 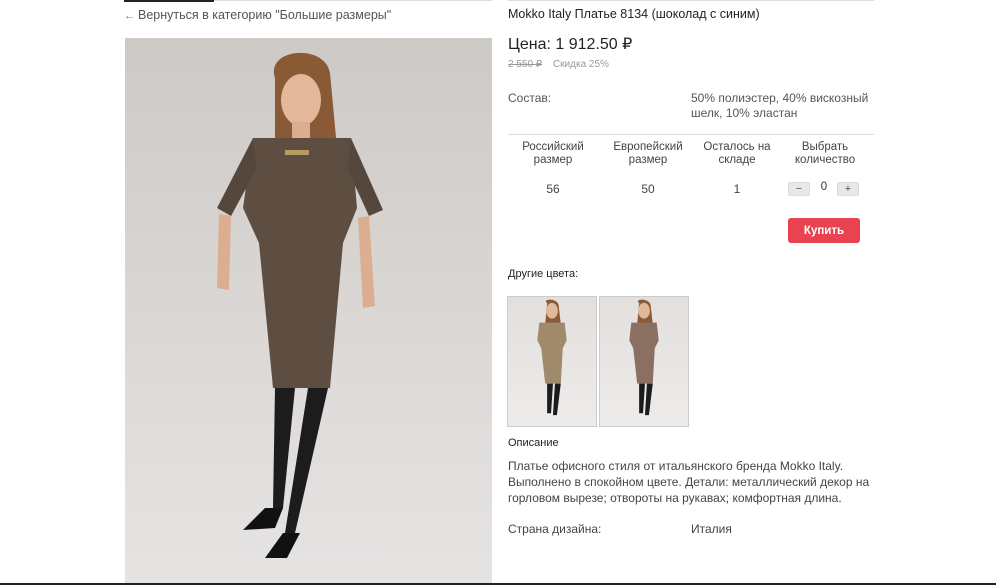 I want to click on header-ru-size: Российский размер, so click(x=553, y=153).